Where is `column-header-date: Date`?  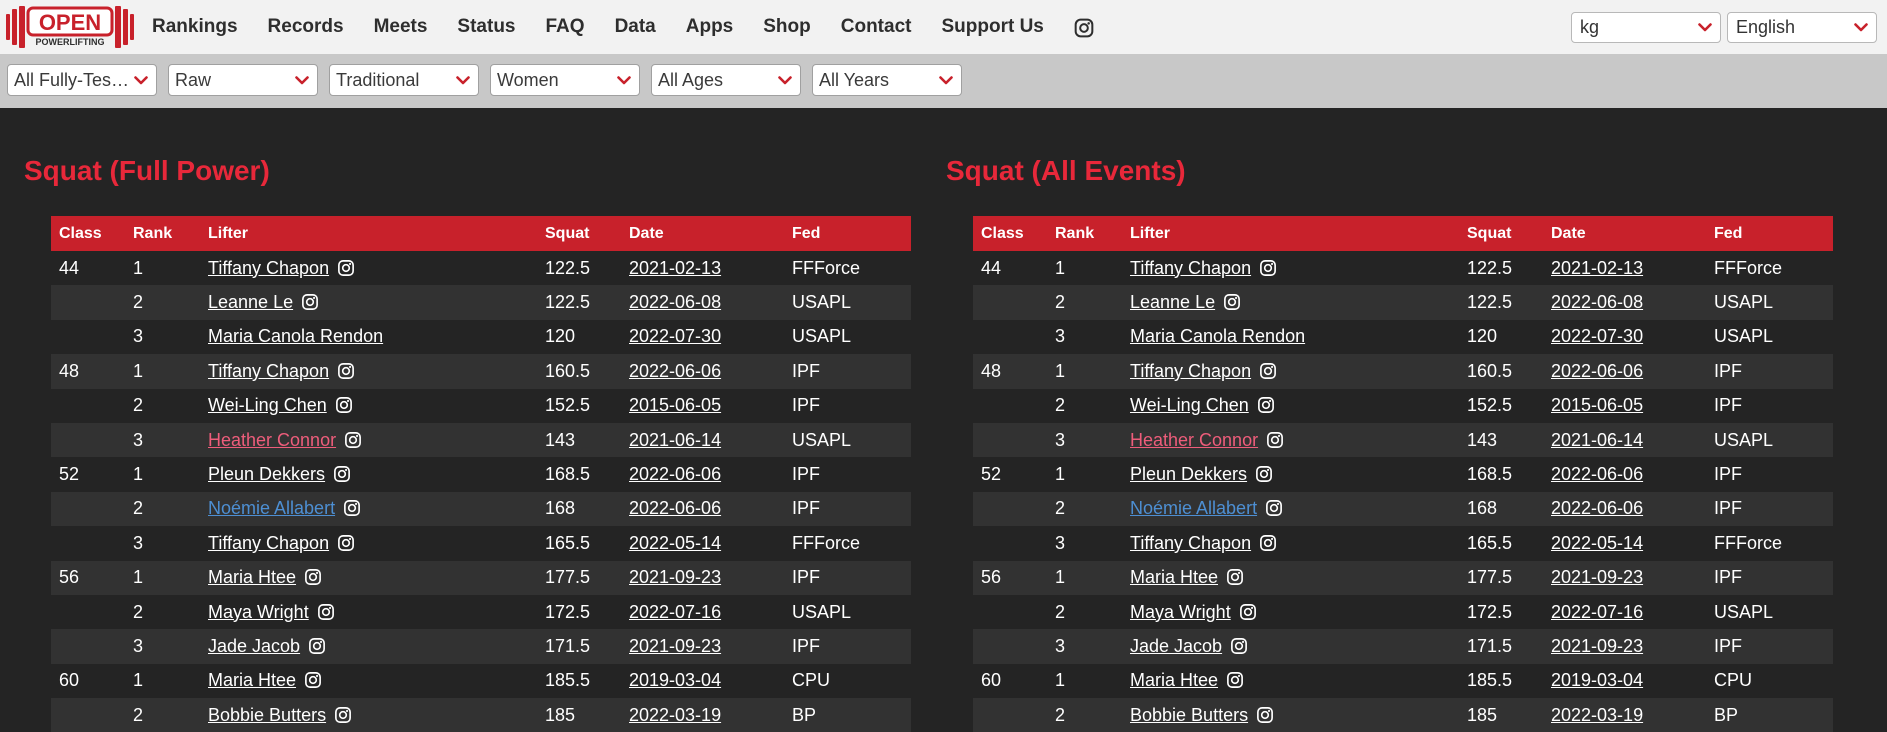 column-header-date: Date is located at coordinates (1624, 233).